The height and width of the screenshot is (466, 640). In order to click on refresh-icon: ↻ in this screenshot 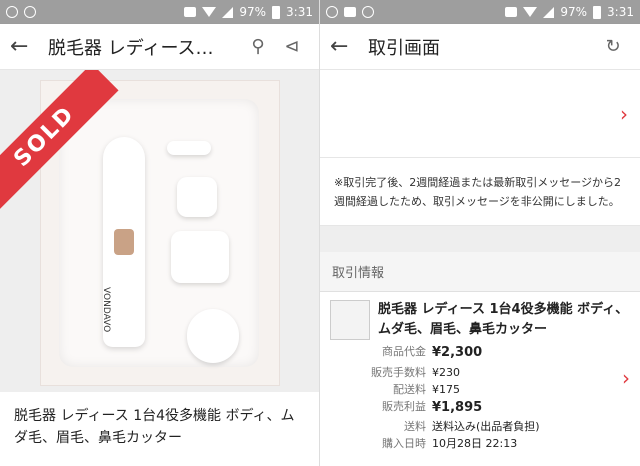, I will do `click(613, 46)`.